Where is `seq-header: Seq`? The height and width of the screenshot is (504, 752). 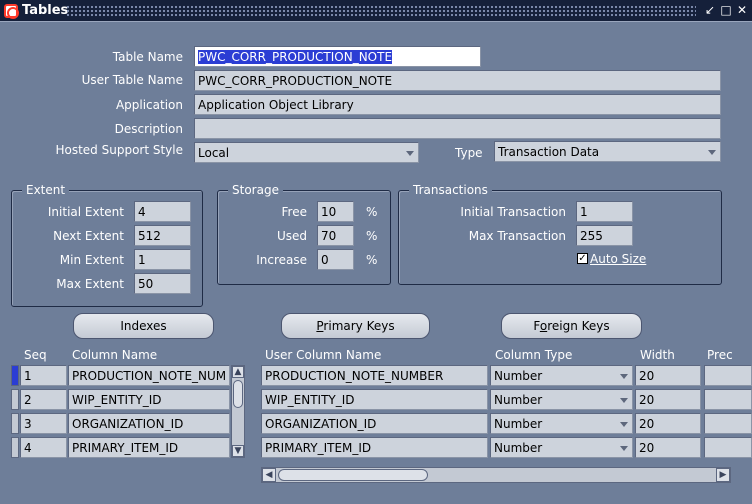
seq-header: Seq is located at coordinates (35, 355).